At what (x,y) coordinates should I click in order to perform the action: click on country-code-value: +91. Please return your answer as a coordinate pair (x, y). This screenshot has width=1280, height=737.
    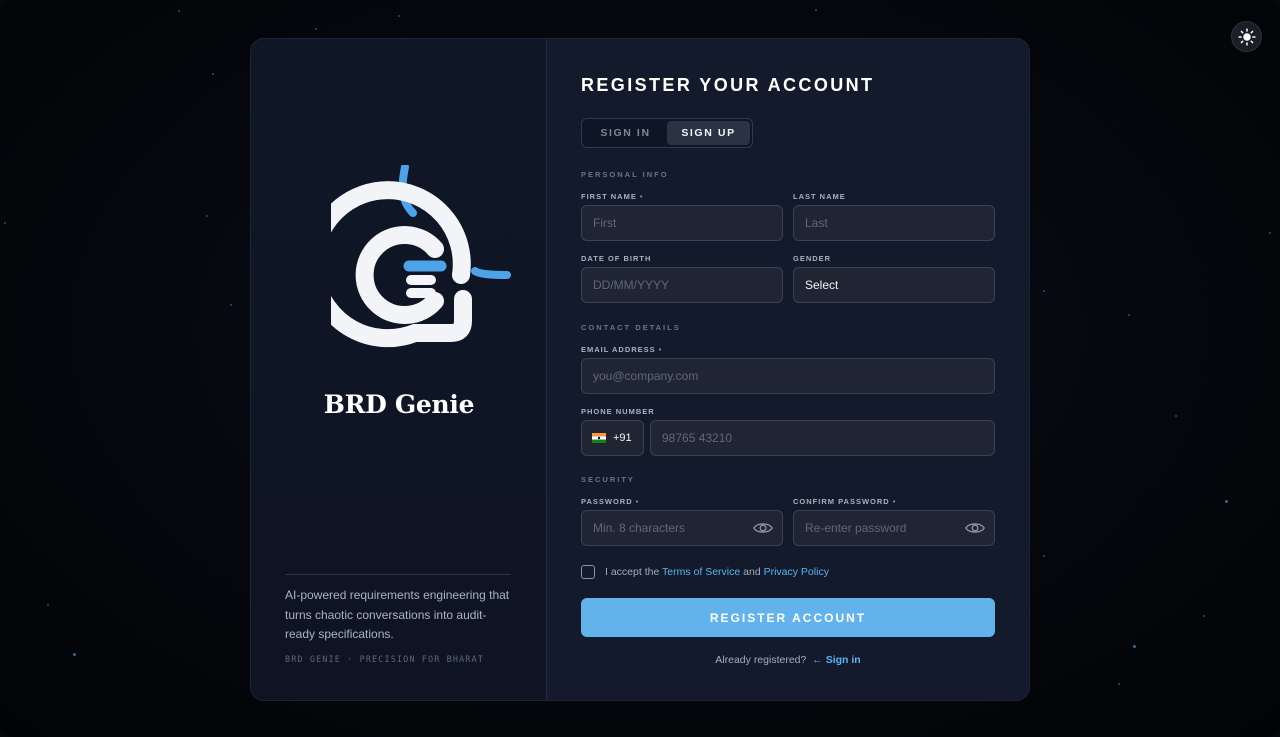
    Looking at the image, I should click on (622, 438).